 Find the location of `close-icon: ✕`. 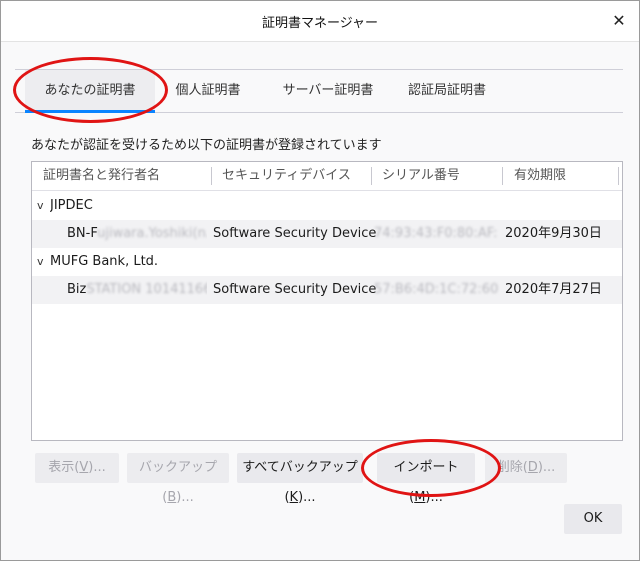

close-icon: ✕ is located at coordinates (619, 21).